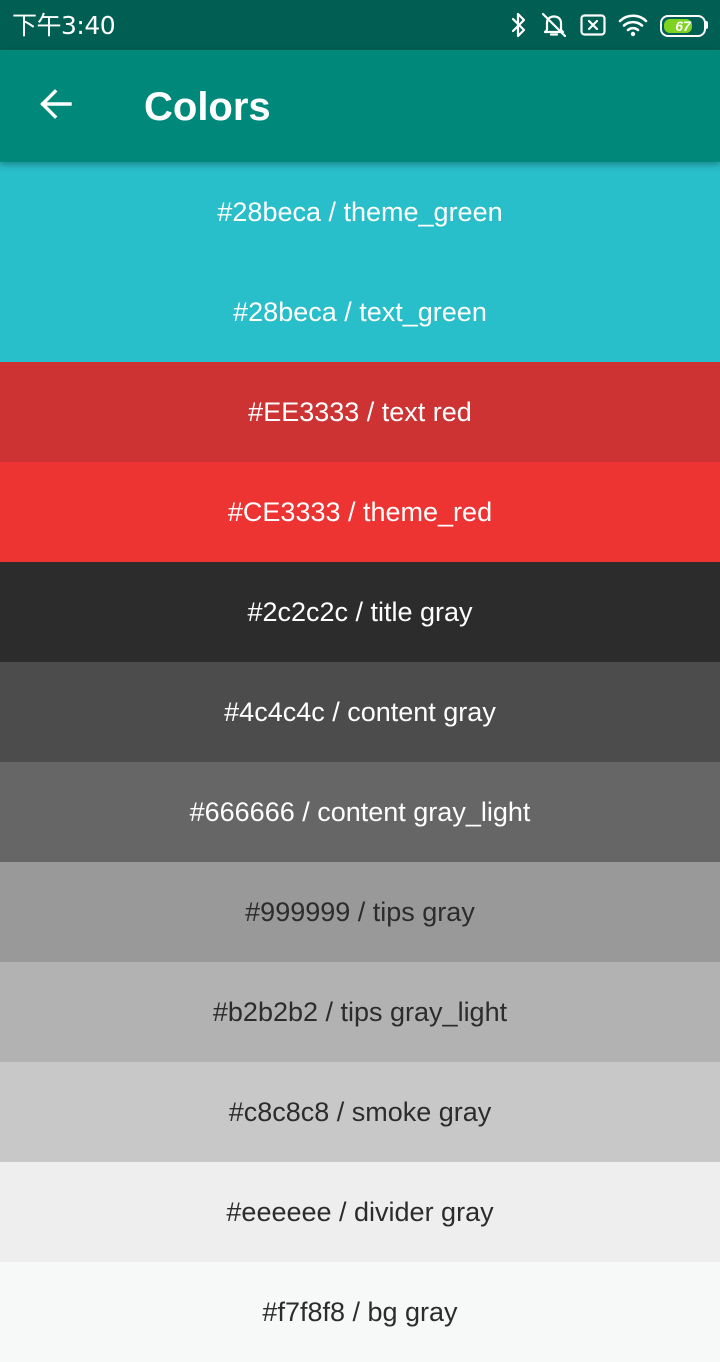 The height and width of the screenshot is (1362, 720). I want to click on color-row-tips-gray: #999999 / tips gray, so click(360, 912).